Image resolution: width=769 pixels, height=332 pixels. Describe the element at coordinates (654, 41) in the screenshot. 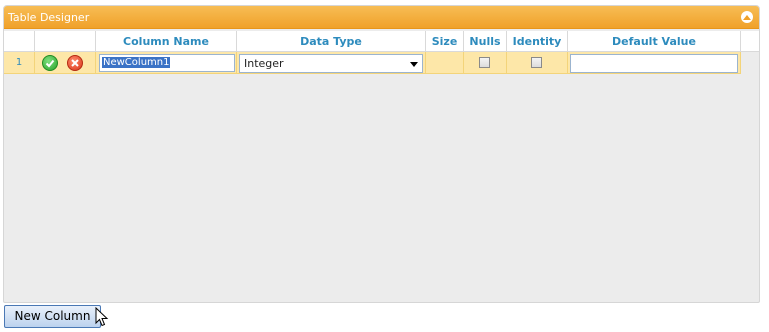

I see `header-default-value: Default Value` at that location.